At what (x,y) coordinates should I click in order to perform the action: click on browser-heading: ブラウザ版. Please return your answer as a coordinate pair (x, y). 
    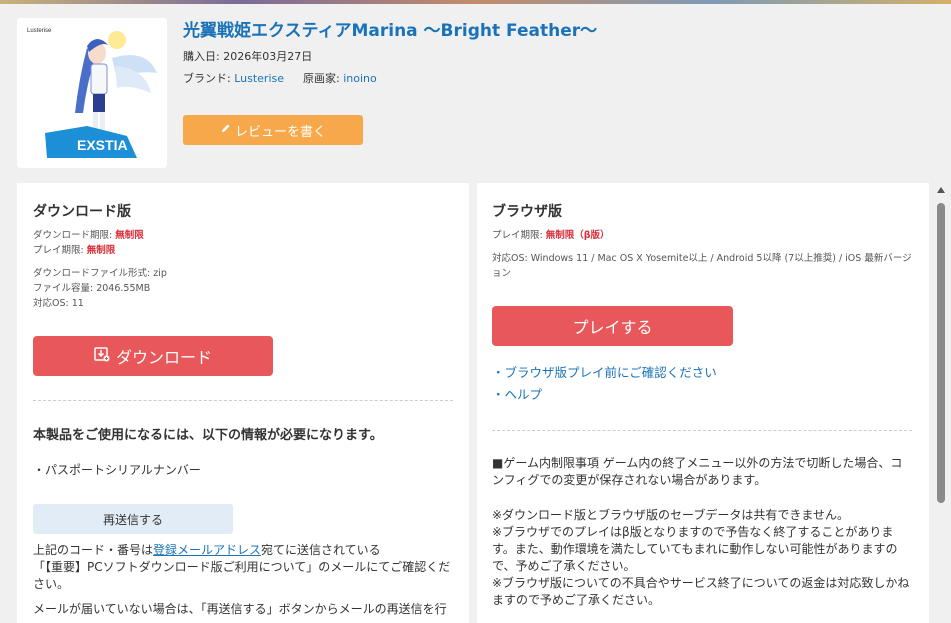
    Looking at the image, I should click on (527, 212).